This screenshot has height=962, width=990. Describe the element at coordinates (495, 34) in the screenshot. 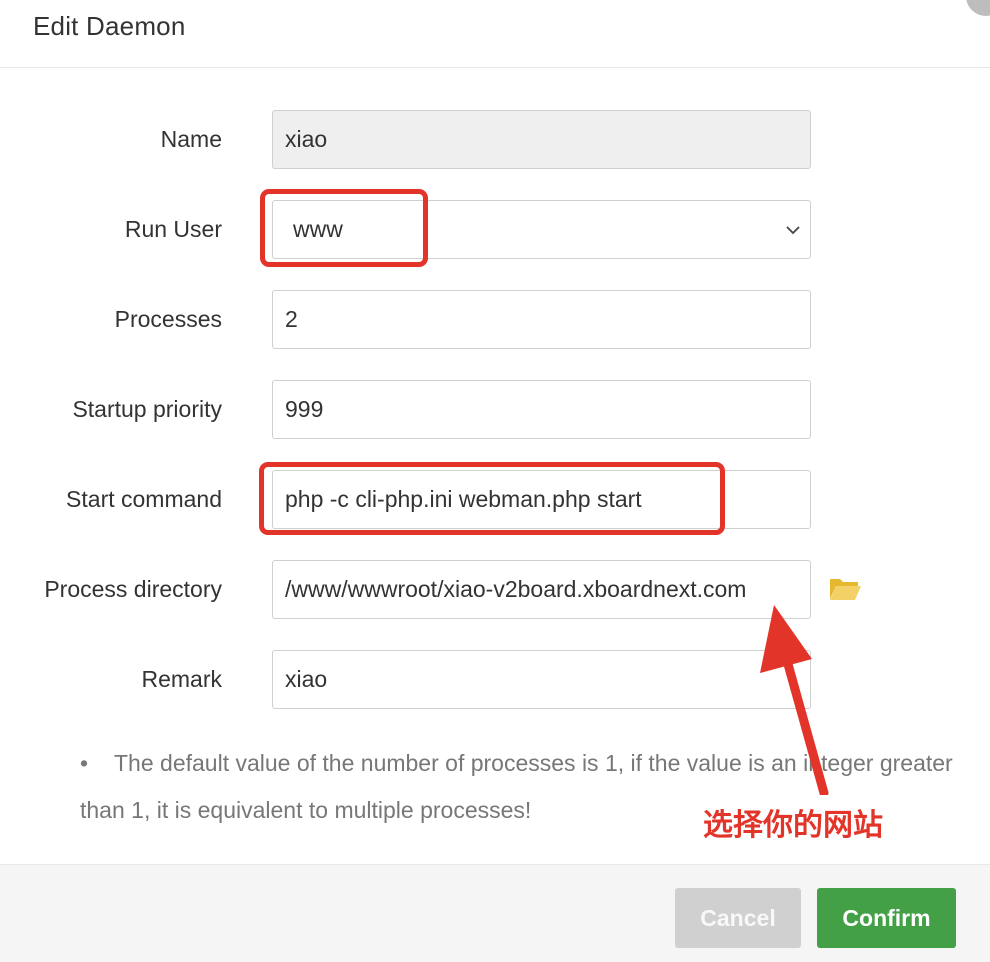

I see `dialog-header: Edit Daemon` at that location.